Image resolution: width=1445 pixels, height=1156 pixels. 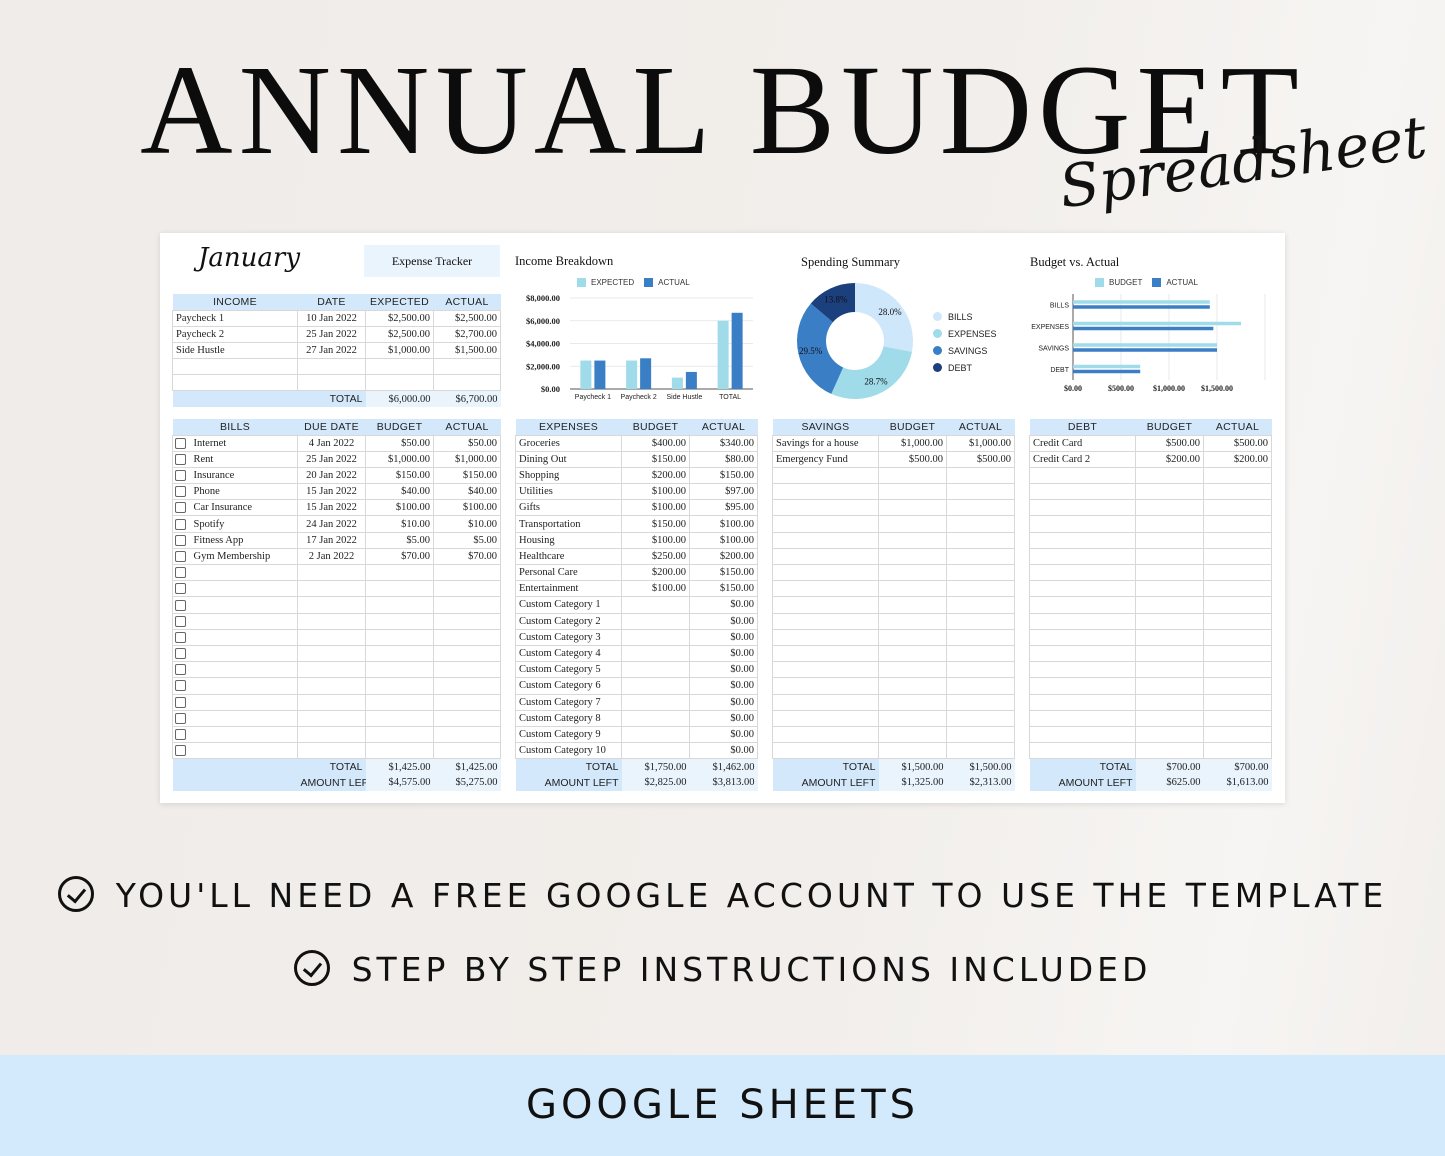 What do you see at coordinates (655, 443) in the screenshot?
I see `table-cell: $400.00` at bounding box center [655, 443].